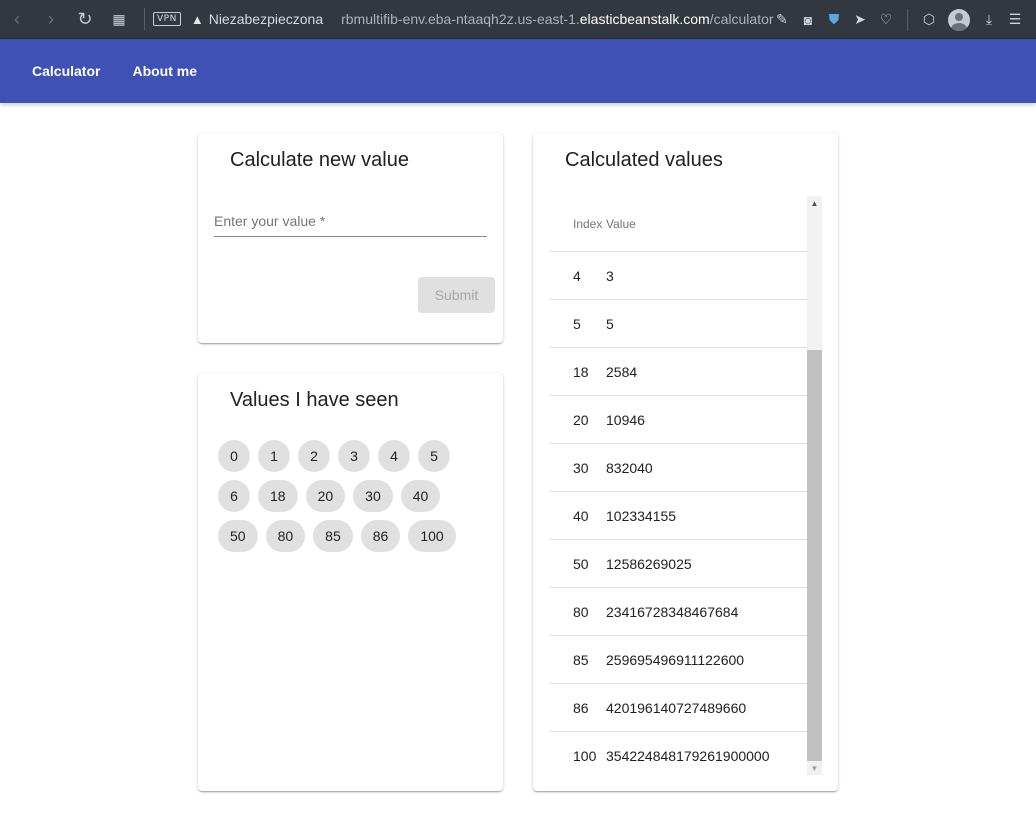 Image resolution: width=1036 pixels, height=821 pixels. What do you see at coordinates (644, 160) in the screenshot?
I see `calculated-values-title: Calculated values` at bounding box center [644, 160].